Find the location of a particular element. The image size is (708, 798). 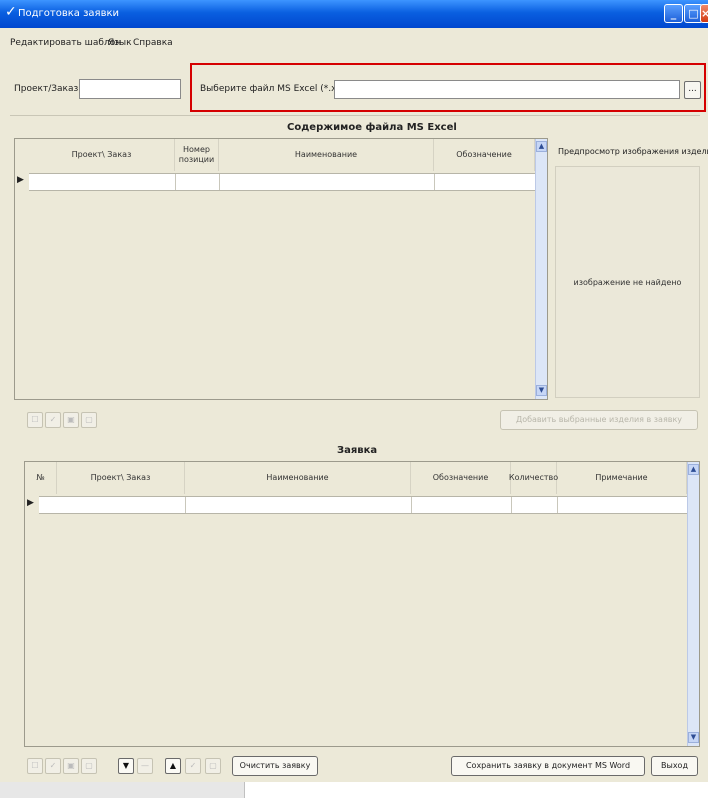

edit-icon: ✓ is located at coordinates (193, 766).